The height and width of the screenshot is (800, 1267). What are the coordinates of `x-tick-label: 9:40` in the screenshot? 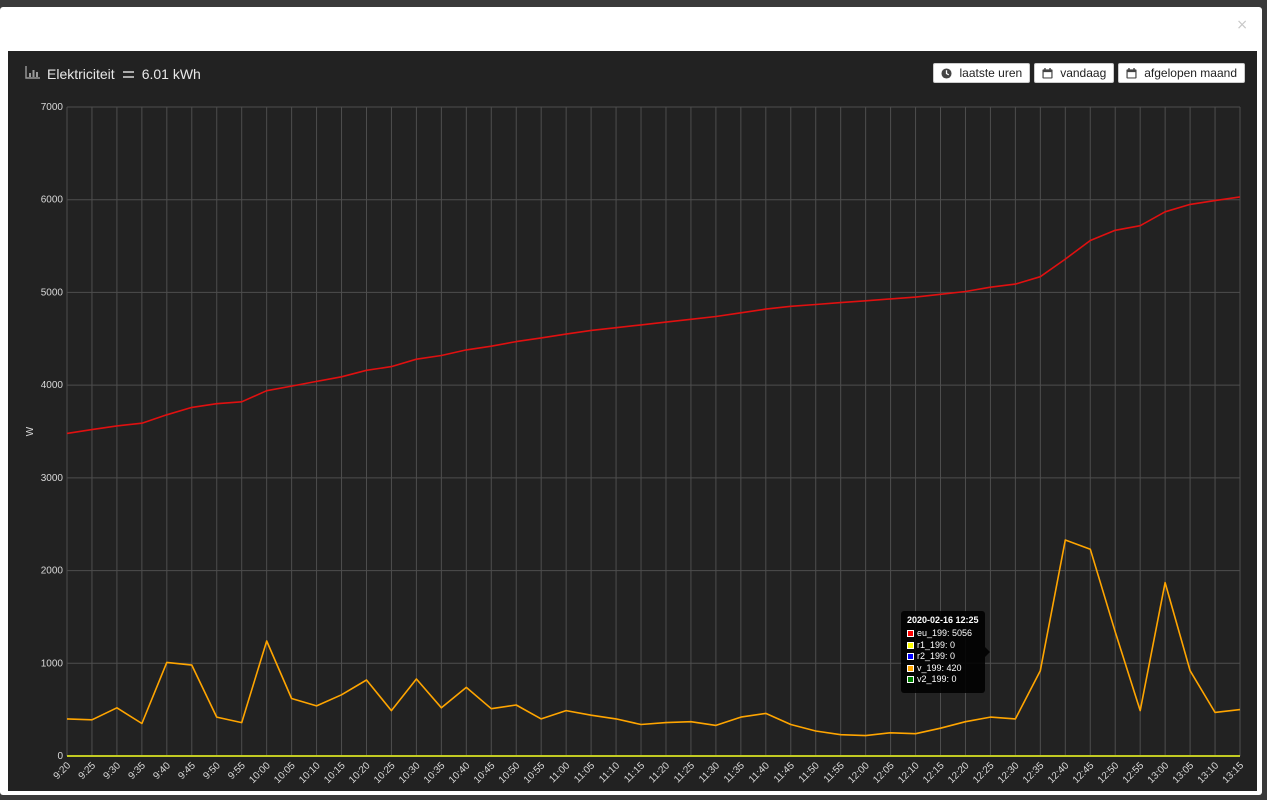 It's located at (162, 771).